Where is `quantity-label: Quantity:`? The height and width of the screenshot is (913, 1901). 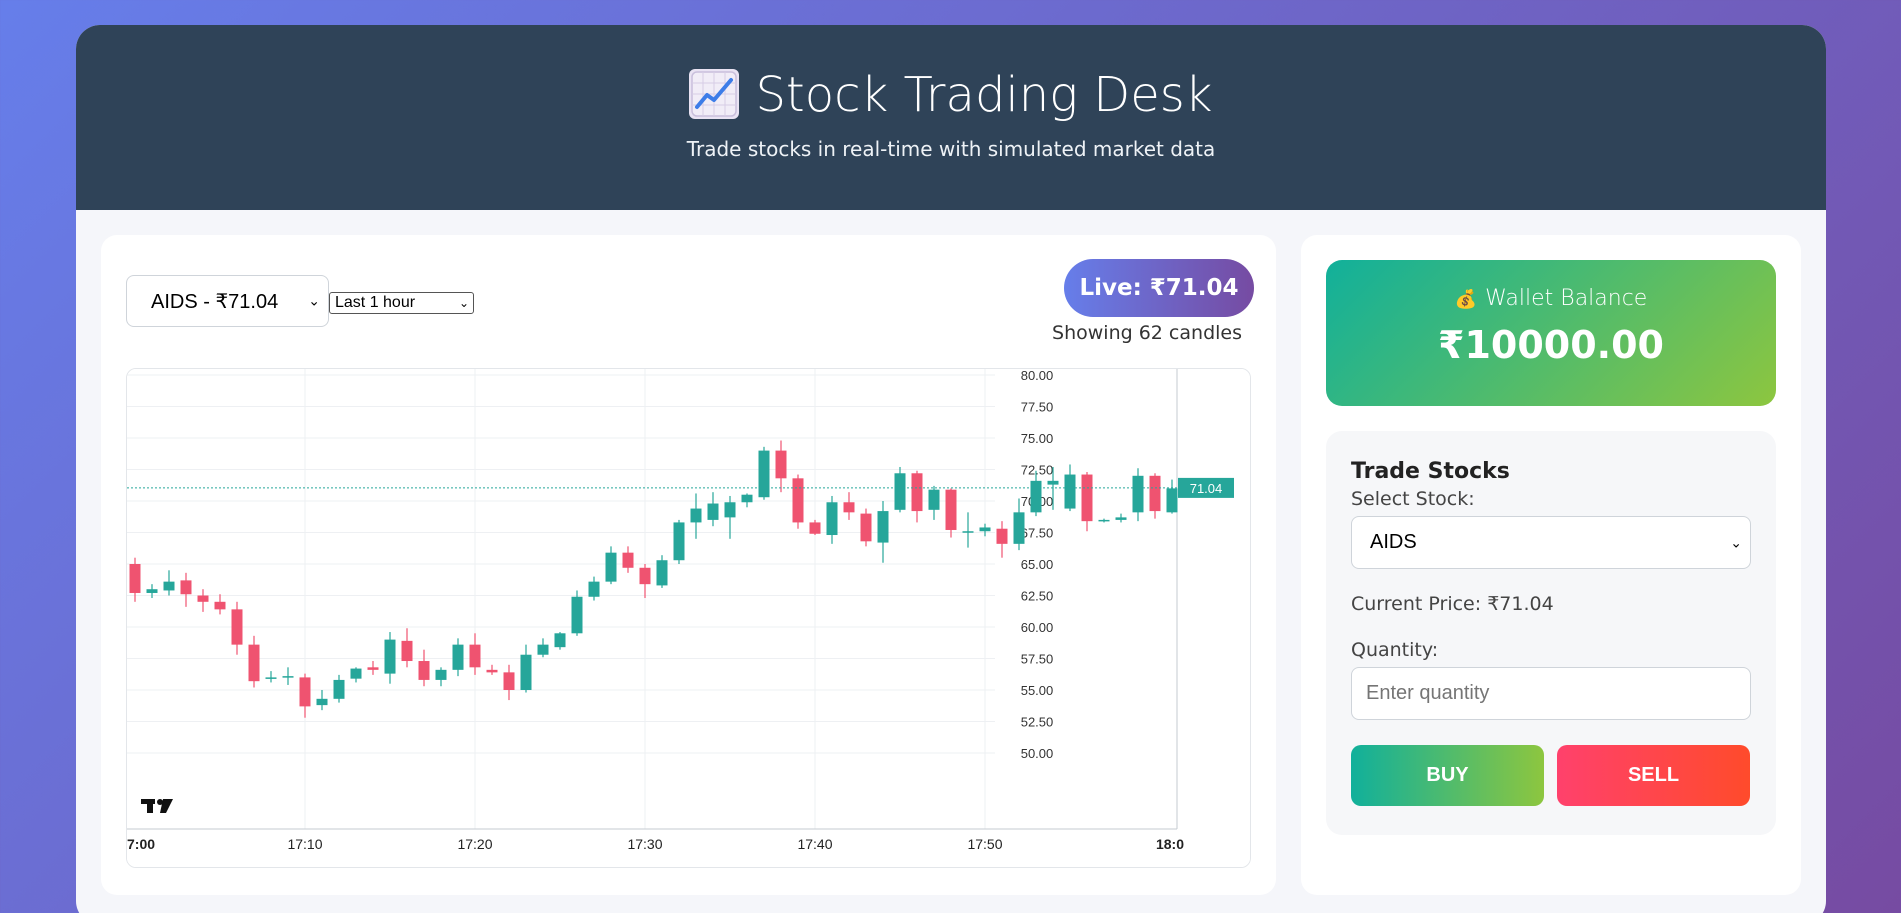 quantity-label: Quantity: is located at coordinates (1395, 650).